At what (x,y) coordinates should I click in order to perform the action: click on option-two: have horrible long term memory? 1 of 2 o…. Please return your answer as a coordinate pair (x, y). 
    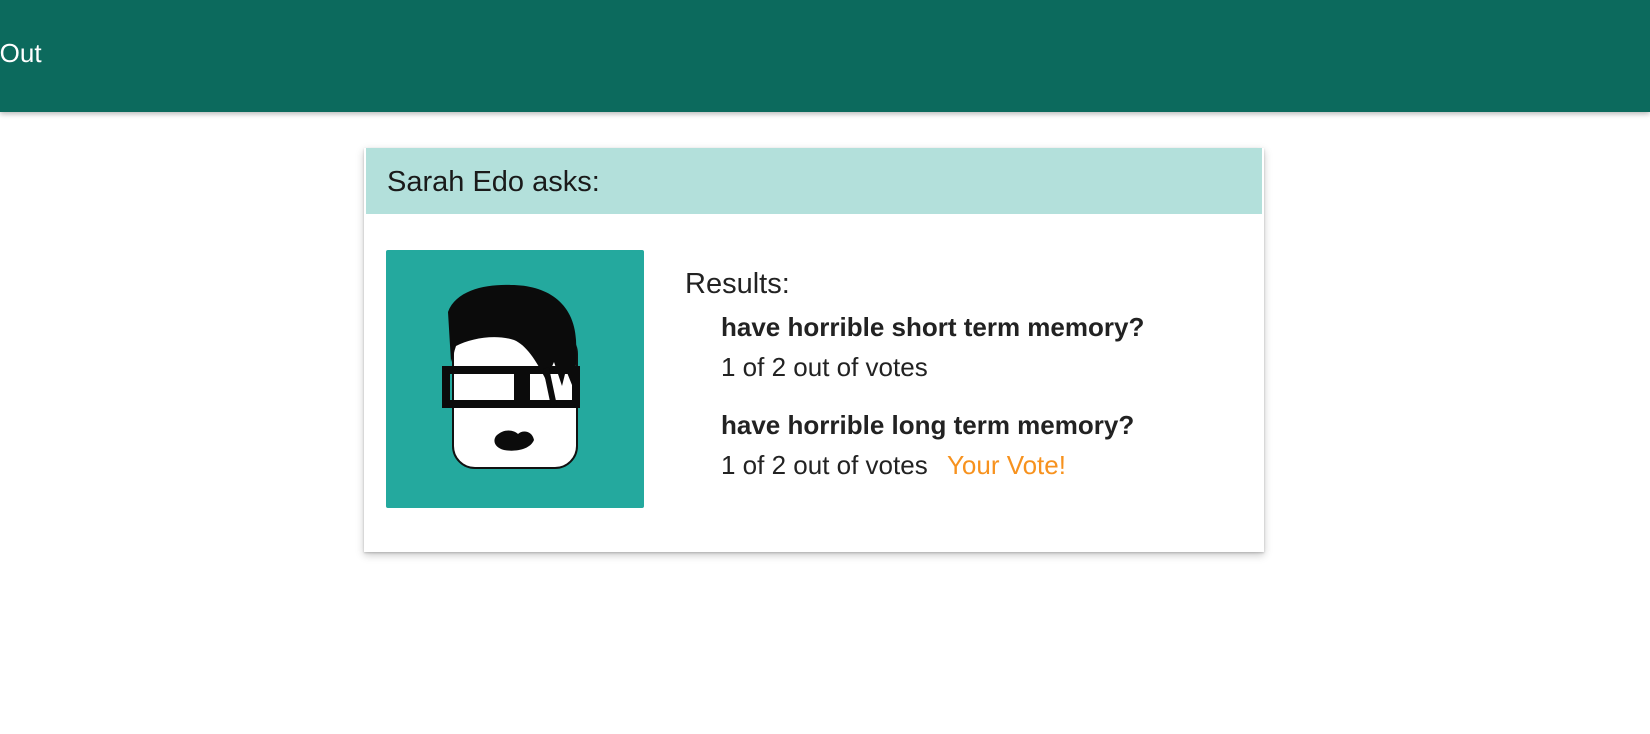
    Looking at the image, I should click on (981, 445).